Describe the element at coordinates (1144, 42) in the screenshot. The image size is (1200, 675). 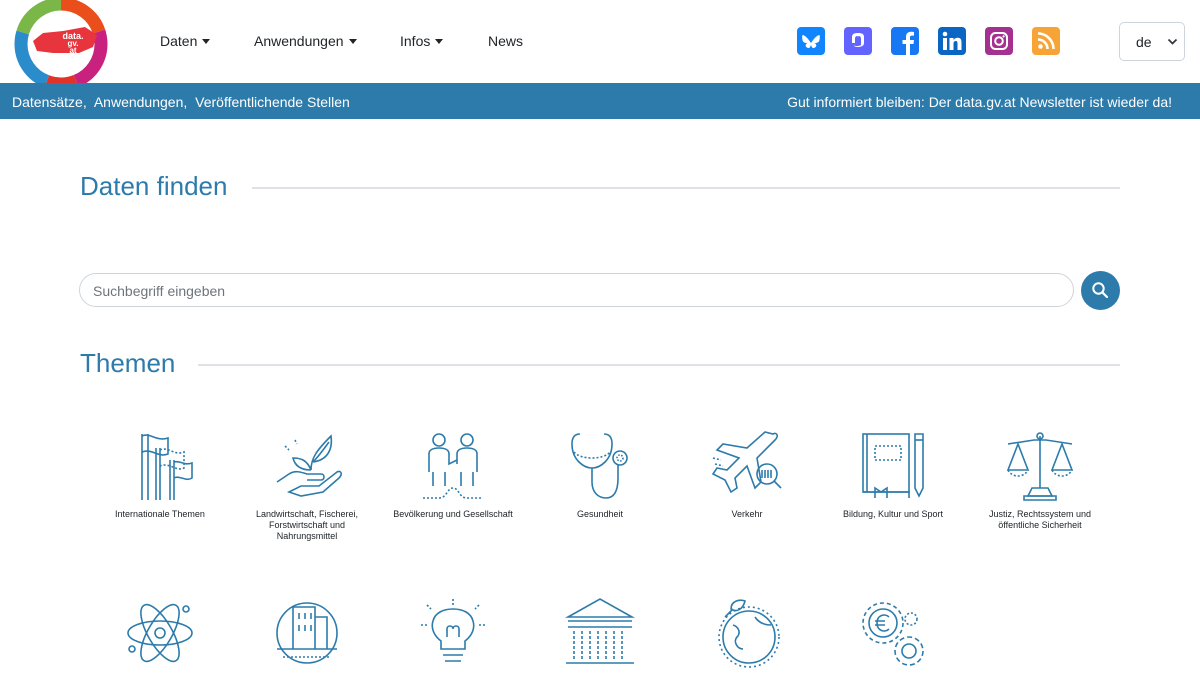
I see `language-select-value: de` at that location.